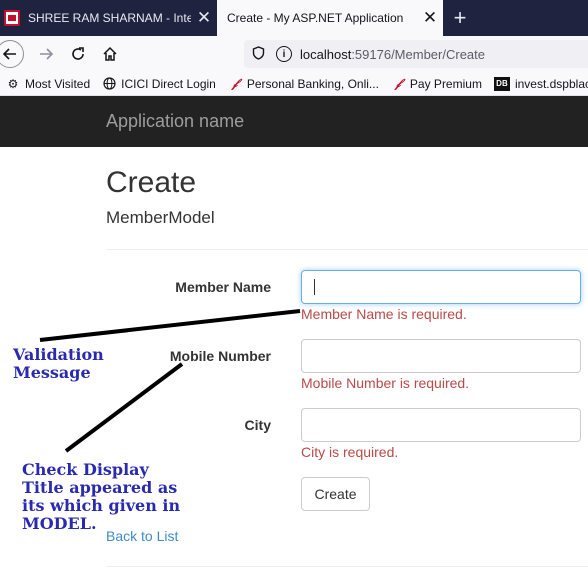  I want to click on bookmark-label: Most Visited, so click(58, 83).